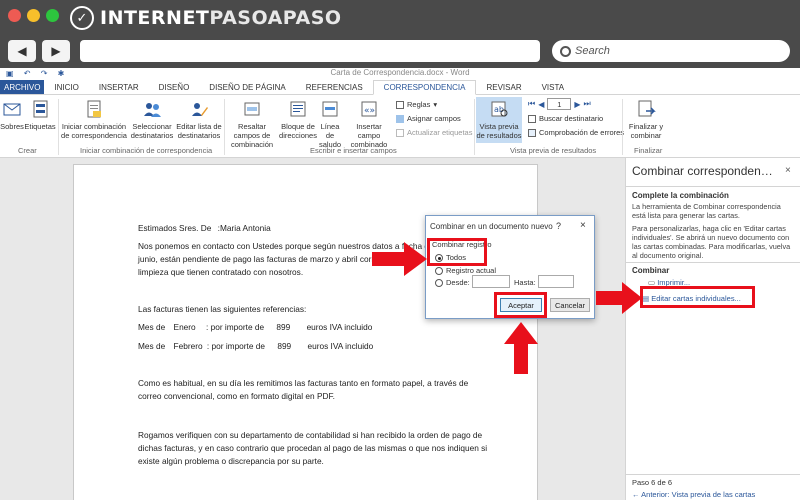 This screenshot has width=800, height=500. I want to click on vista-previa-button: ab Vista previa de resultados, so click(499, 120).